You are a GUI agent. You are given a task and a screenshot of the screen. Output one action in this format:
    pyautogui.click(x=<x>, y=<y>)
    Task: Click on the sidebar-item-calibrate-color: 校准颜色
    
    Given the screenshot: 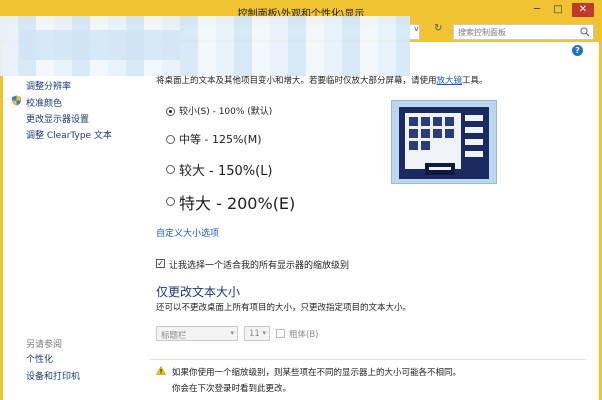 What is the action you would take?
    pyautogui.click(x=44, y=102)
    